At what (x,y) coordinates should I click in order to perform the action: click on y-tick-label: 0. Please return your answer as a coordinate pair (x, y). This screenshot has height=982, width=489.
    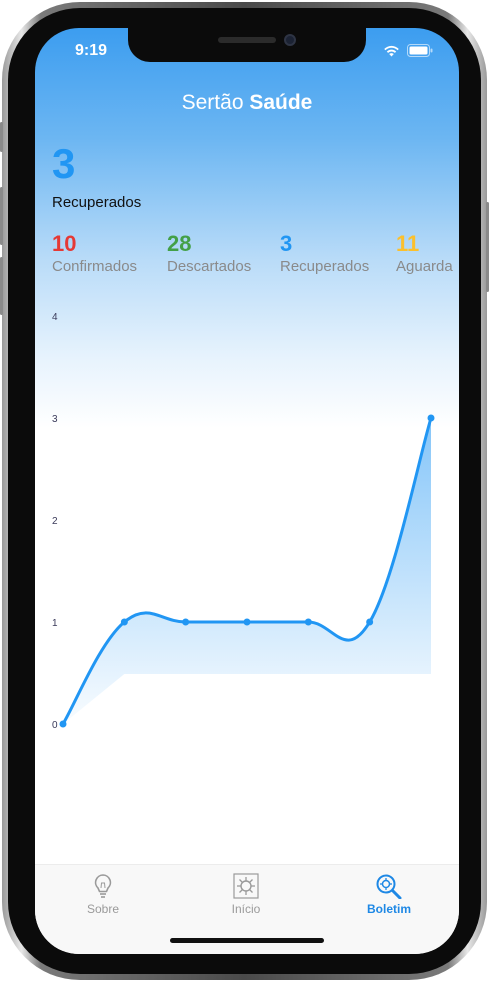
    Looking at the image, I should click on (55, 725).